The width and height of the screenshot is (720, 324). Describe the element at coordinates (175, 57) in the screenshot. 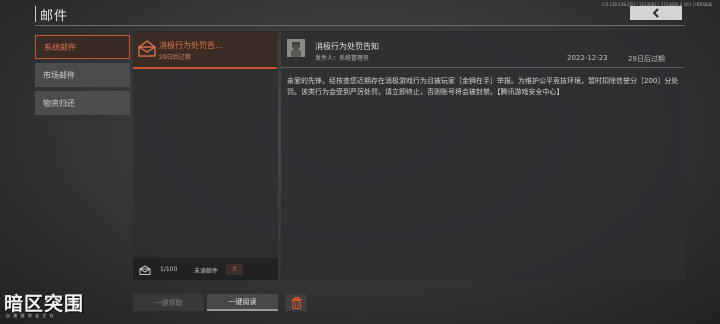

I see `mail-expire: 29日后过期` at that location.